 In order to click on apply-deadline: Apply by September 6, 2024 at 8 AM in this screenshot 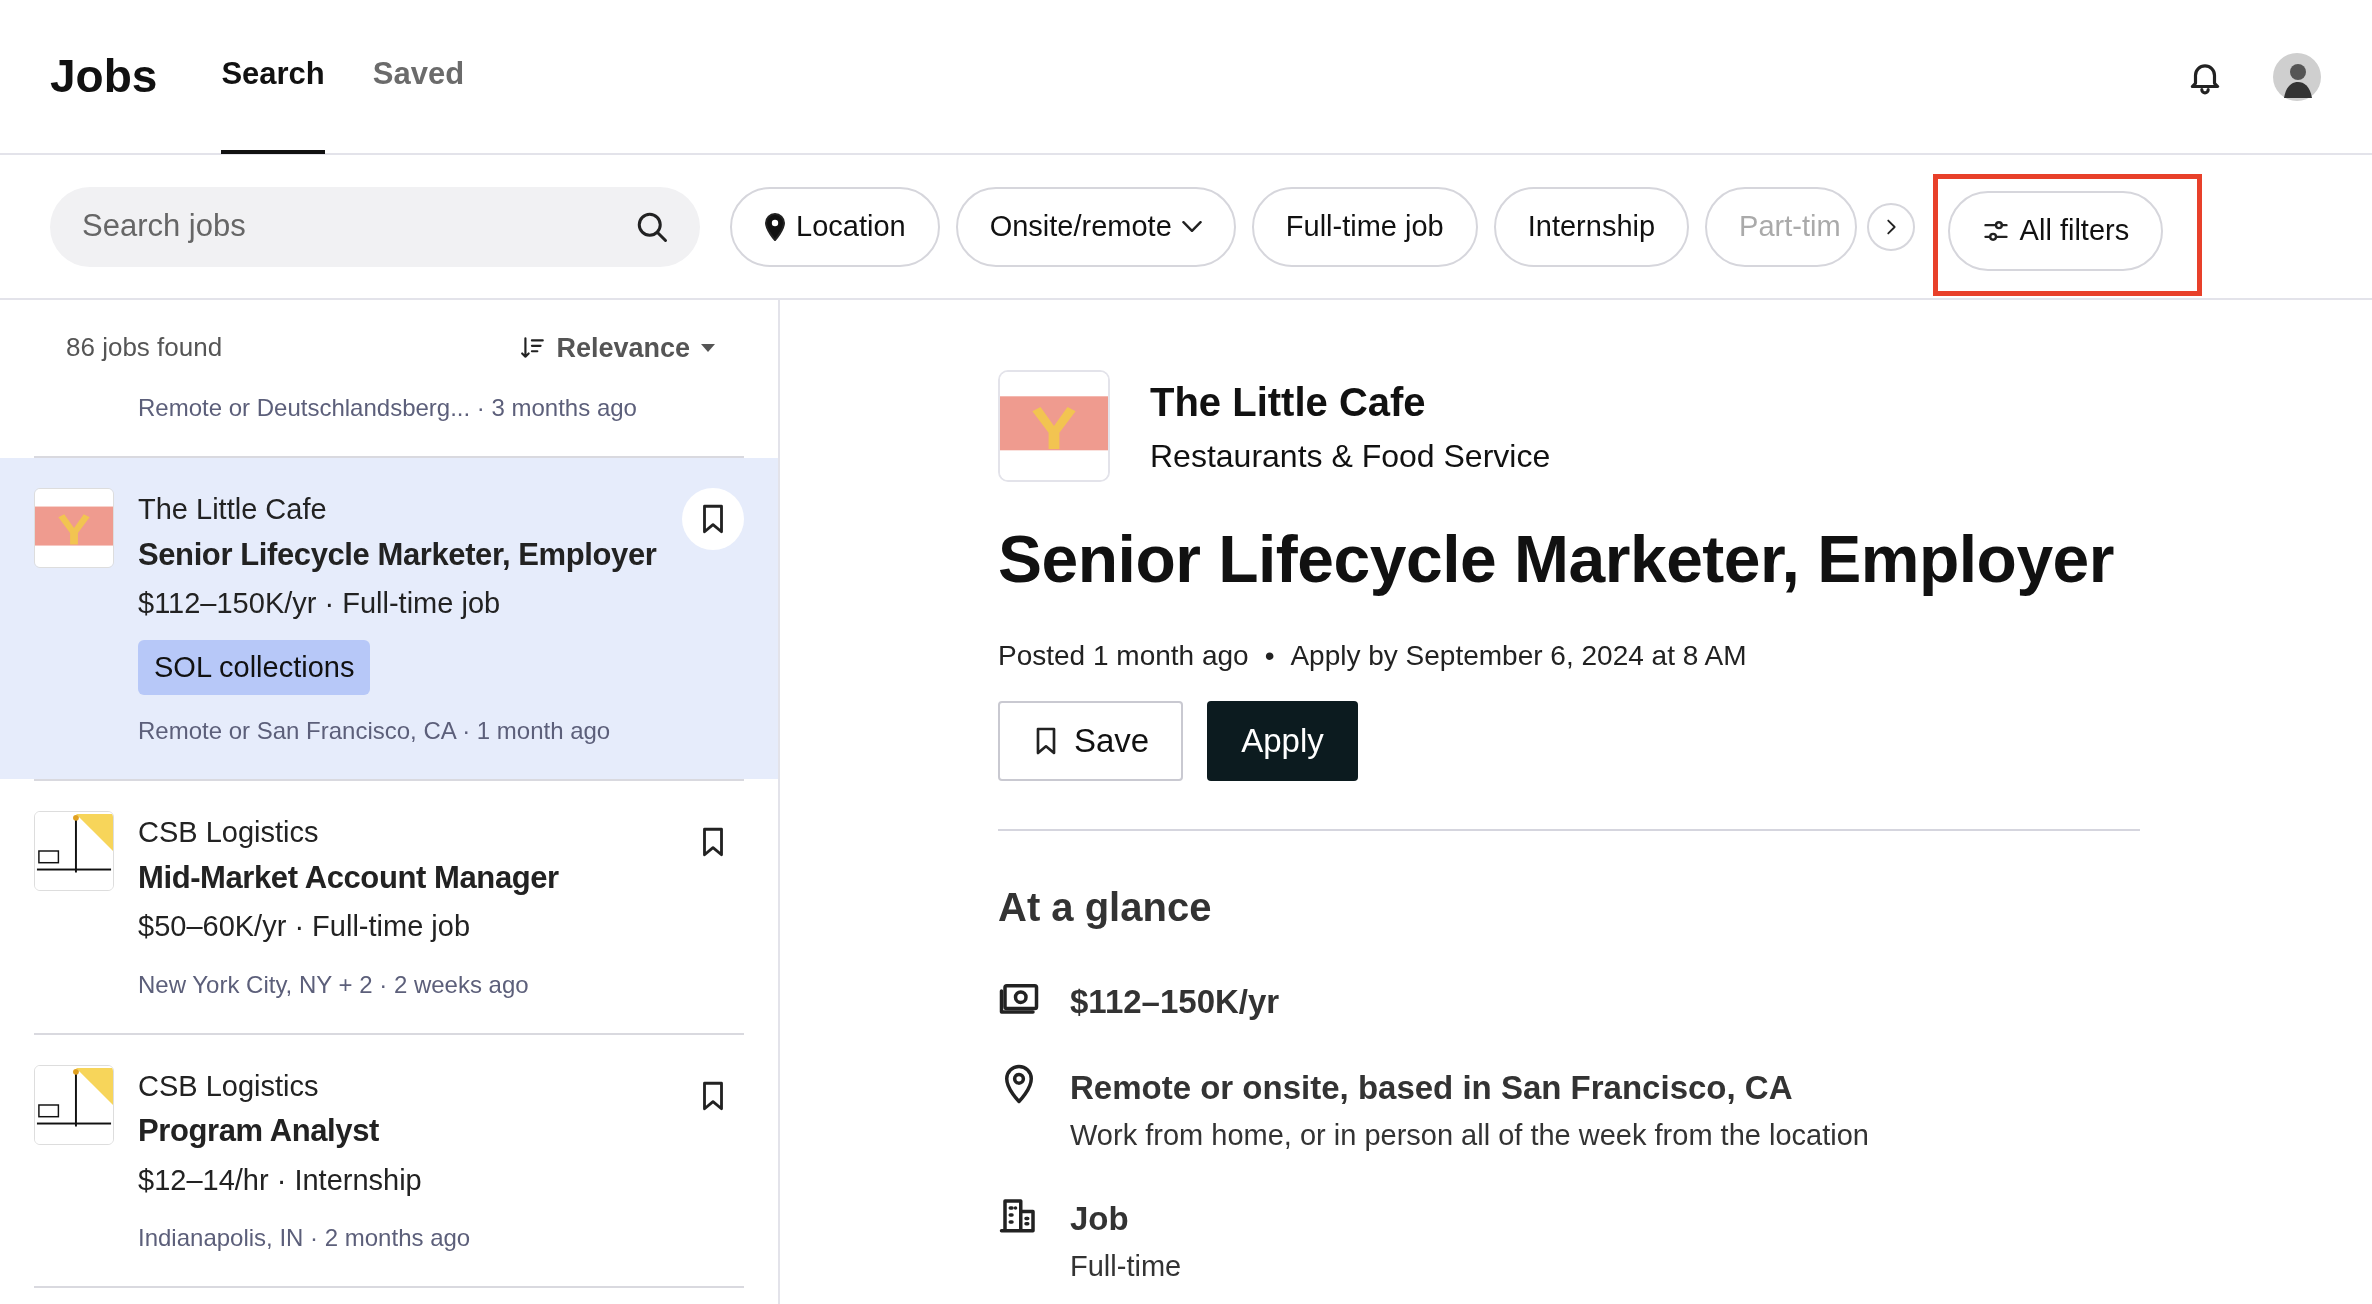, I will do `click(1518, 656)`.